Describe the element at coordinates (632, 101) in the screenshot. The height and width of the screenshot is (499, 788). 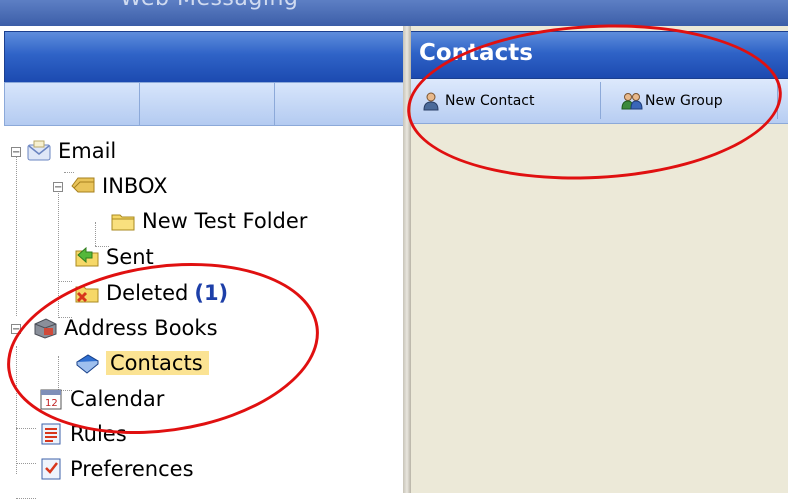
I see `new-group-icon` at that location.